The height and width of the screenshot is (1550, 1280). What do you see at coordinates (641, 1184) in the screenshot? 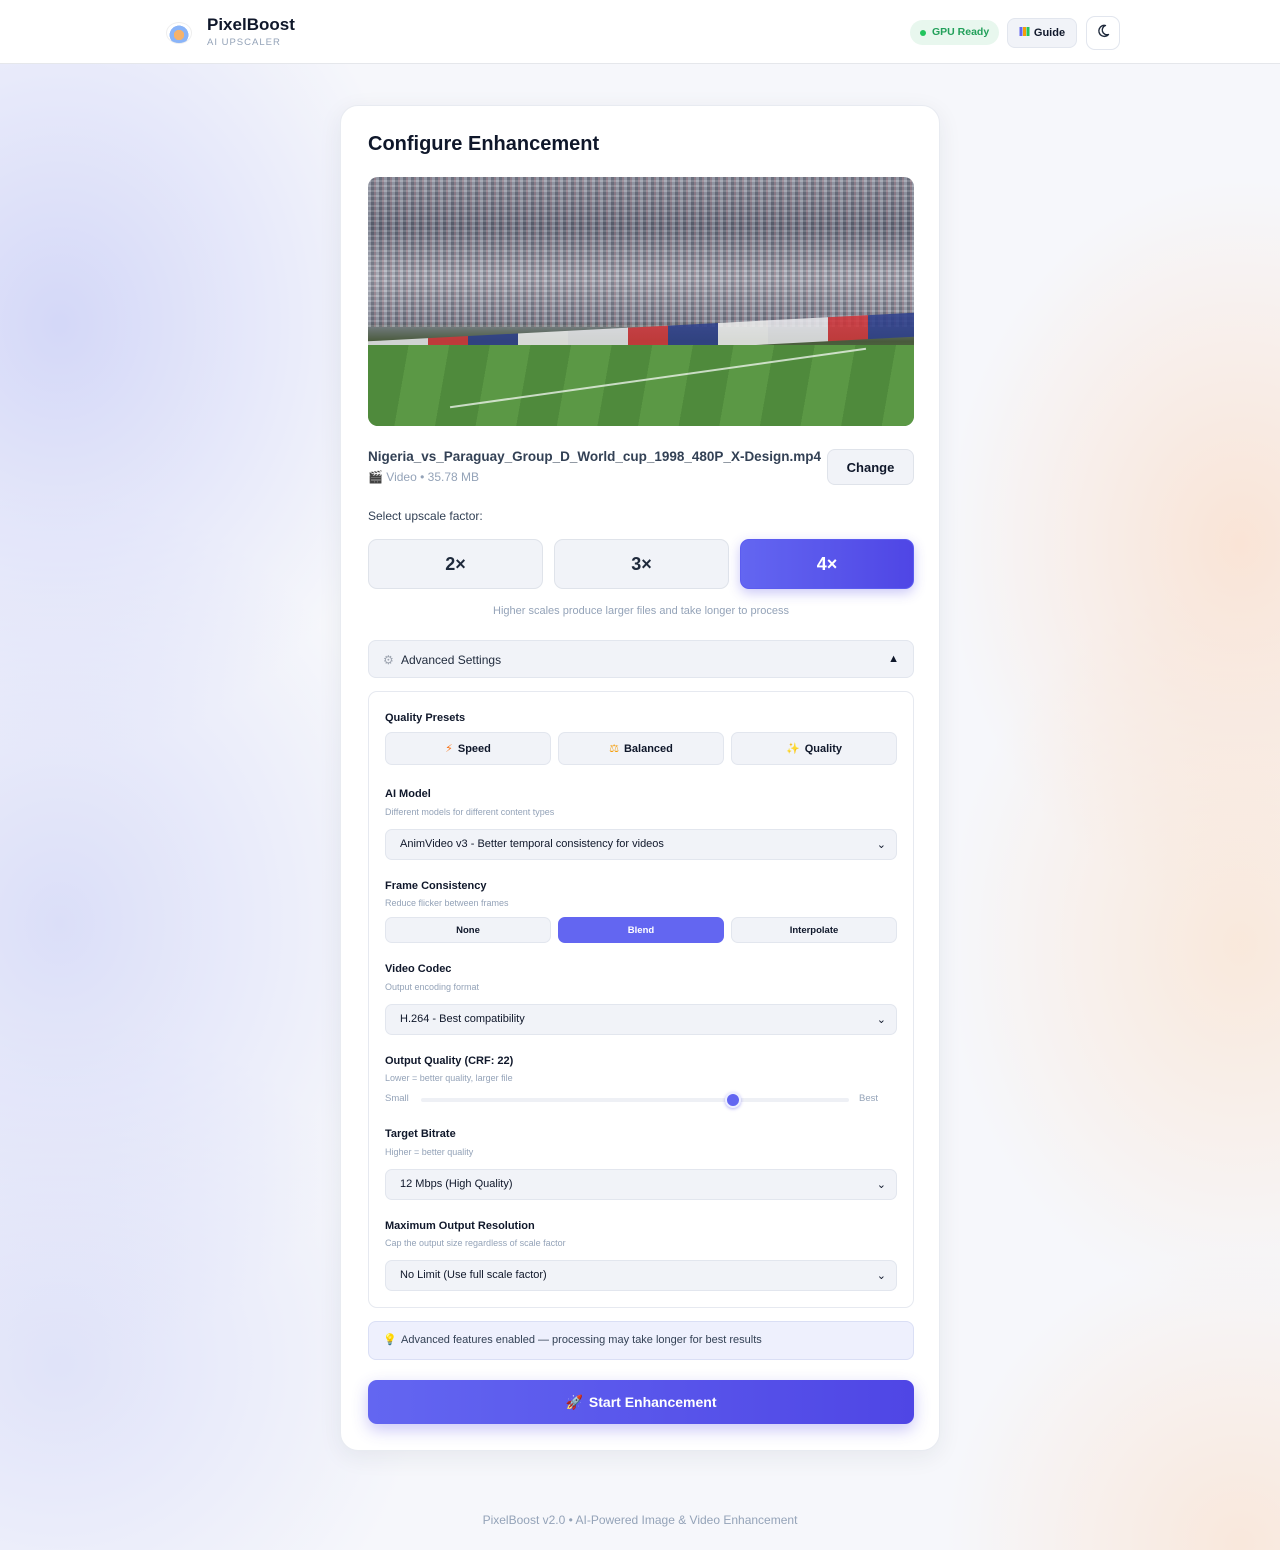
I see `target-bitrate-select: 12 Mbps (High Quality) ⌄` at bounding box center [641, 1184].